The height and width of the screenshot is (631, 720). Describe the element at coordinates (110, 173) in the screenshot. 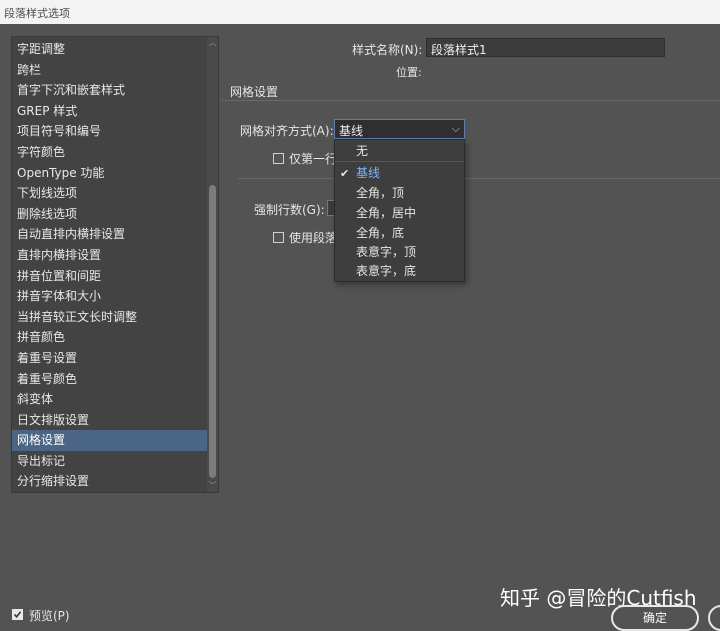

I see `sidebar-item: OpenType 功能` at that location.